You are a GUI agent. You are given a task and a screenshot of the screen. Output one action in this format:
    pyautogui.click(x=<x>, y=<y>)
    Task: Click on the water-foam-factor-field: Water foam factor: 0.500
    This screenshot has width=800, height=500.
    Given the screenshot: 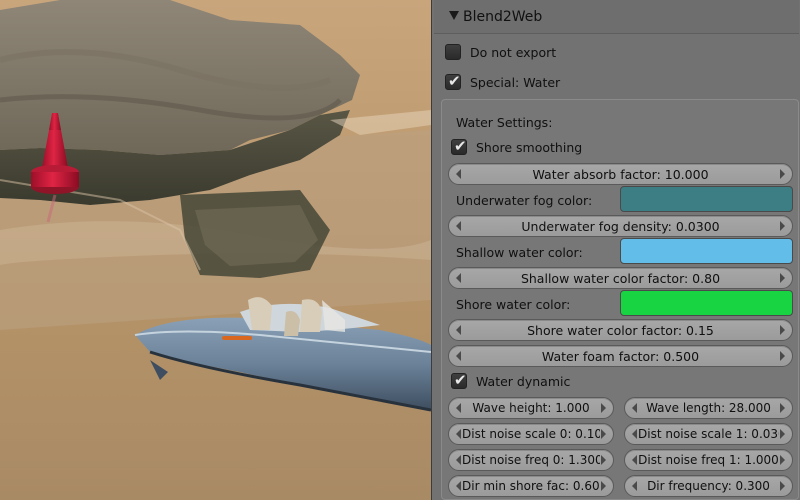 What is the action you would take?
    pyautogui.click(x=620, y=356)
    